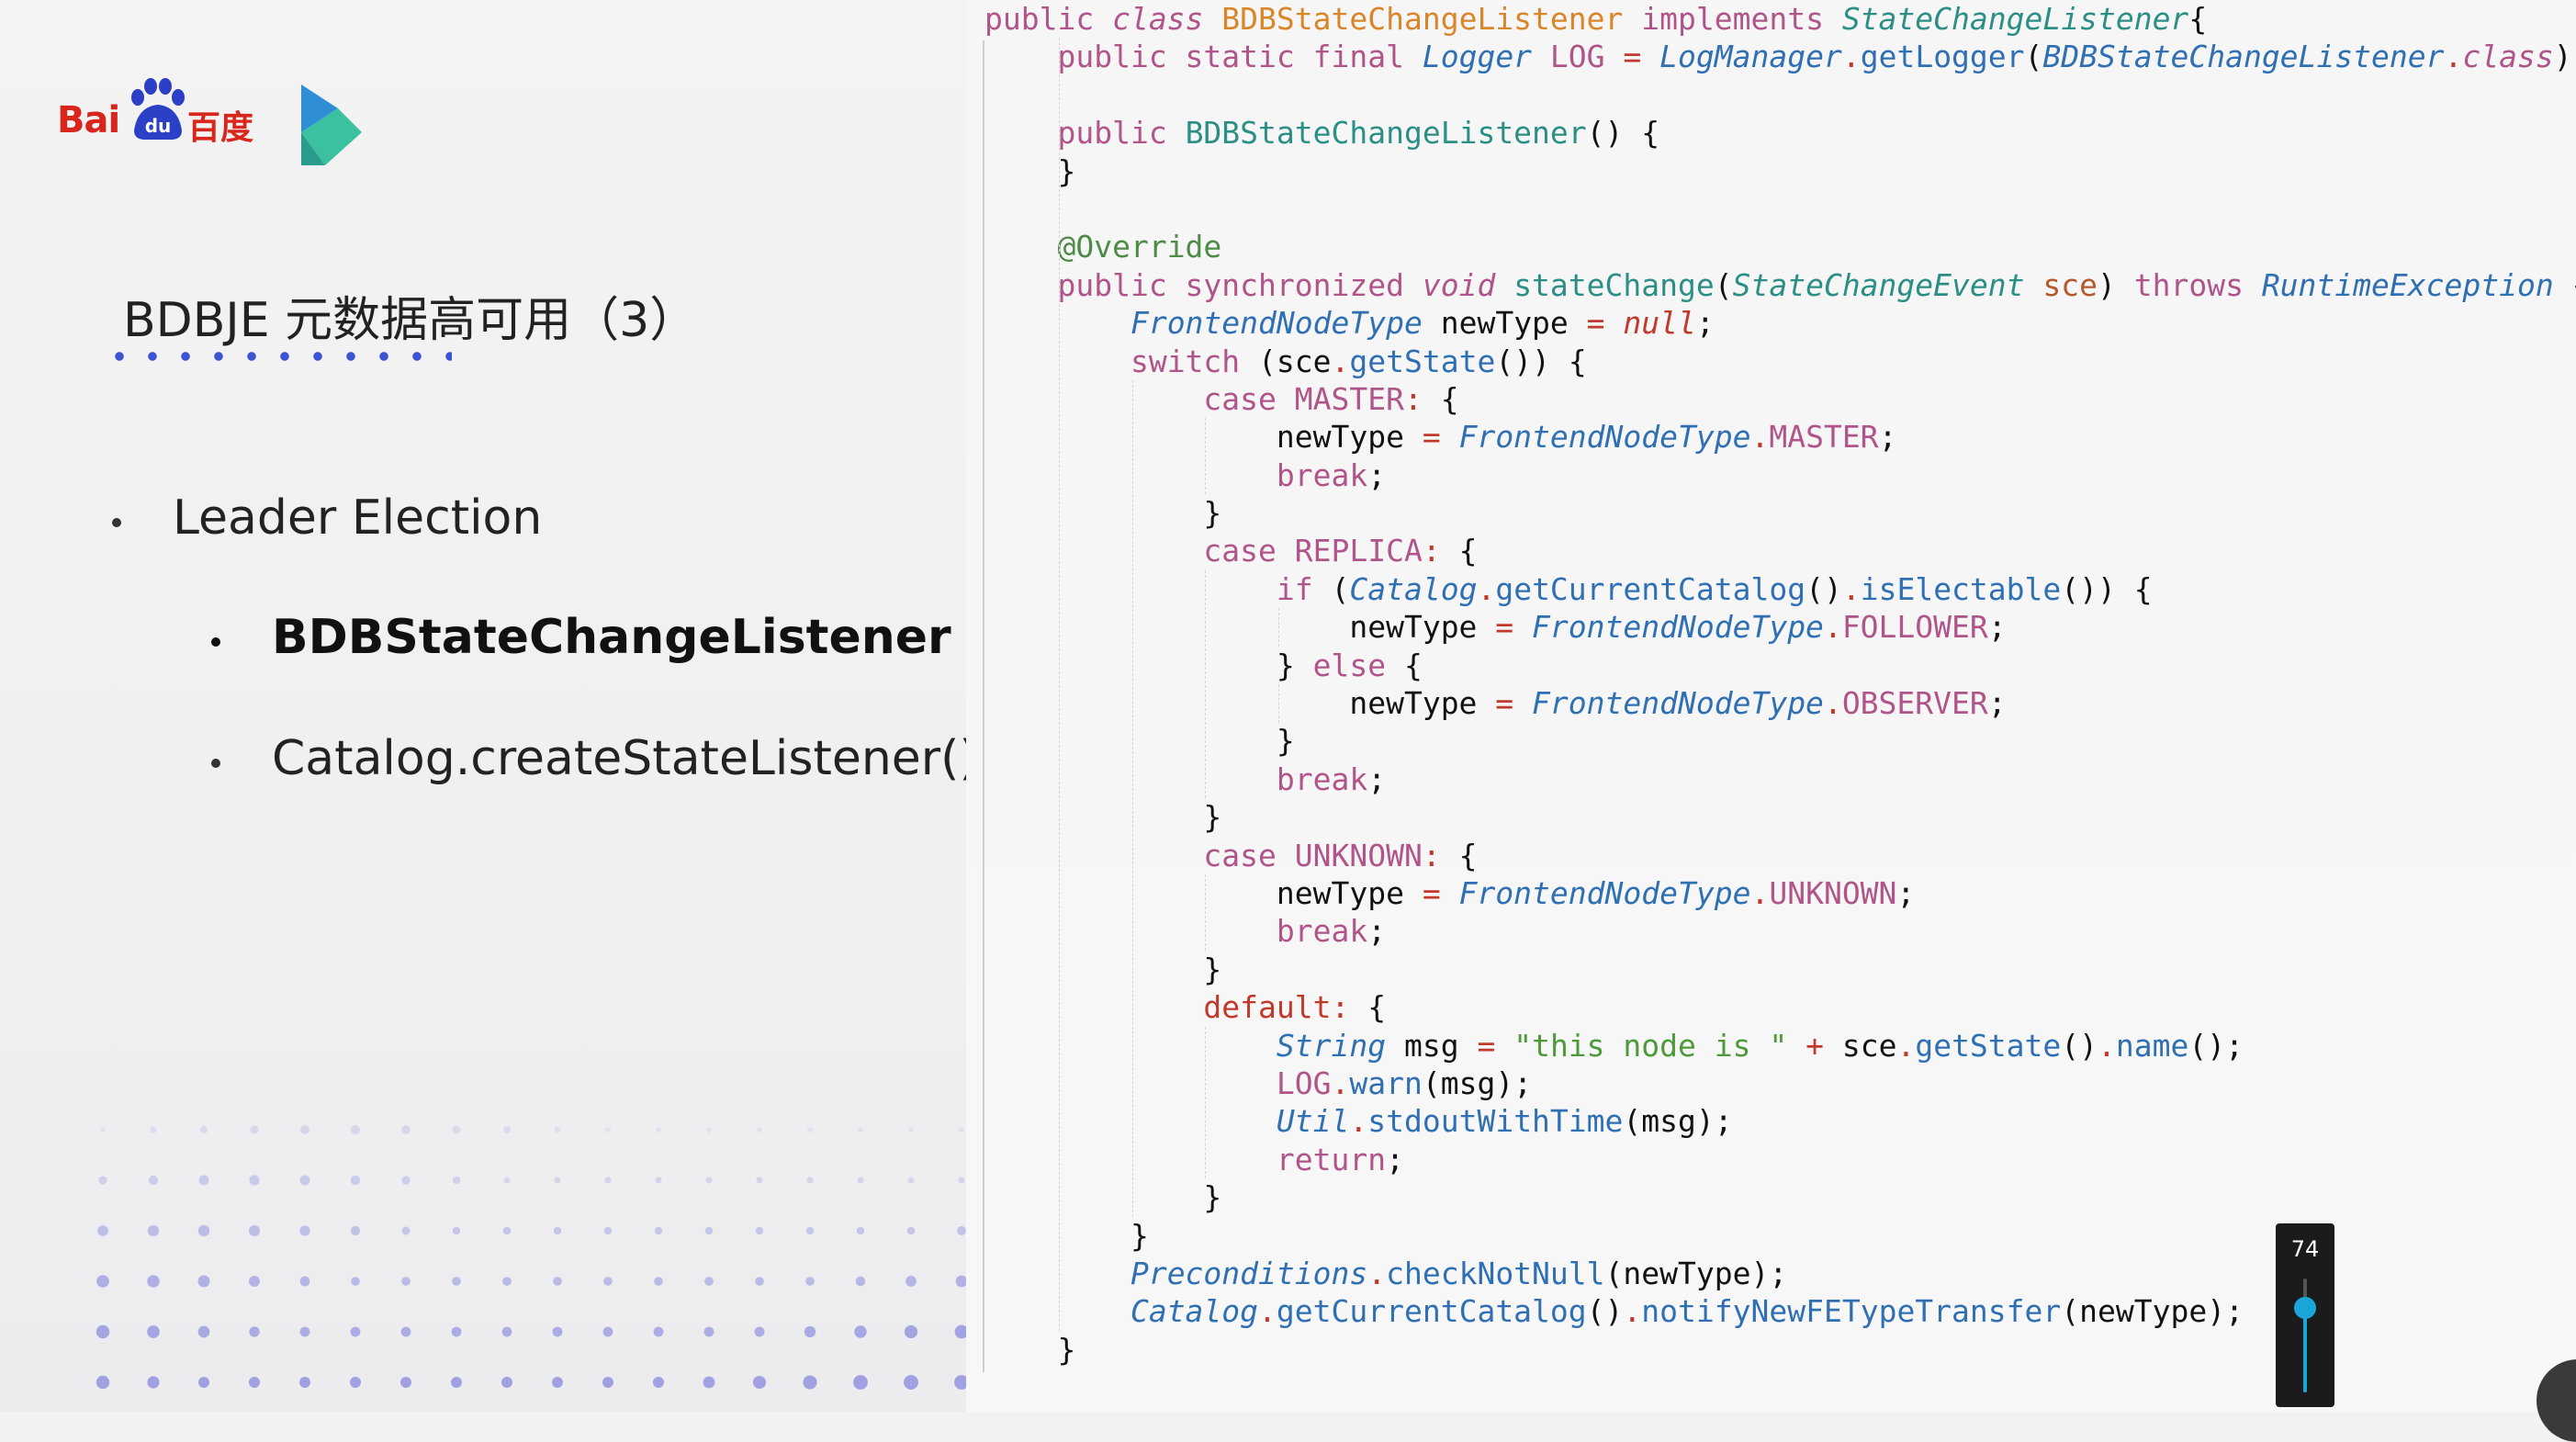 This screenshot has height=1442, width=2576. I want to click on code-token: newType, so click(1240, 627).